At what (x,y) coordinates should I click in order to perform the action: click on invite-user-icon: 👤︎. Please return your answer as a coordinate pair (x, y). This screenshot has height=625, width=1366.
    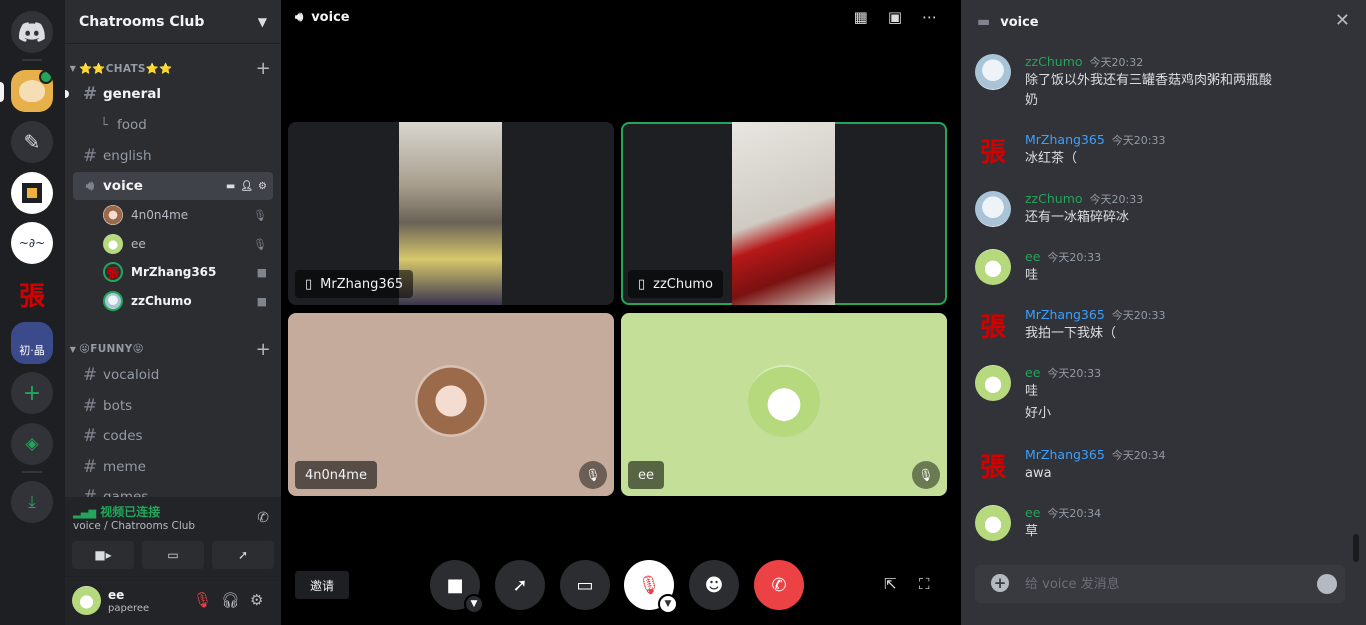
    Looking at the image, I should click on (246, 186).